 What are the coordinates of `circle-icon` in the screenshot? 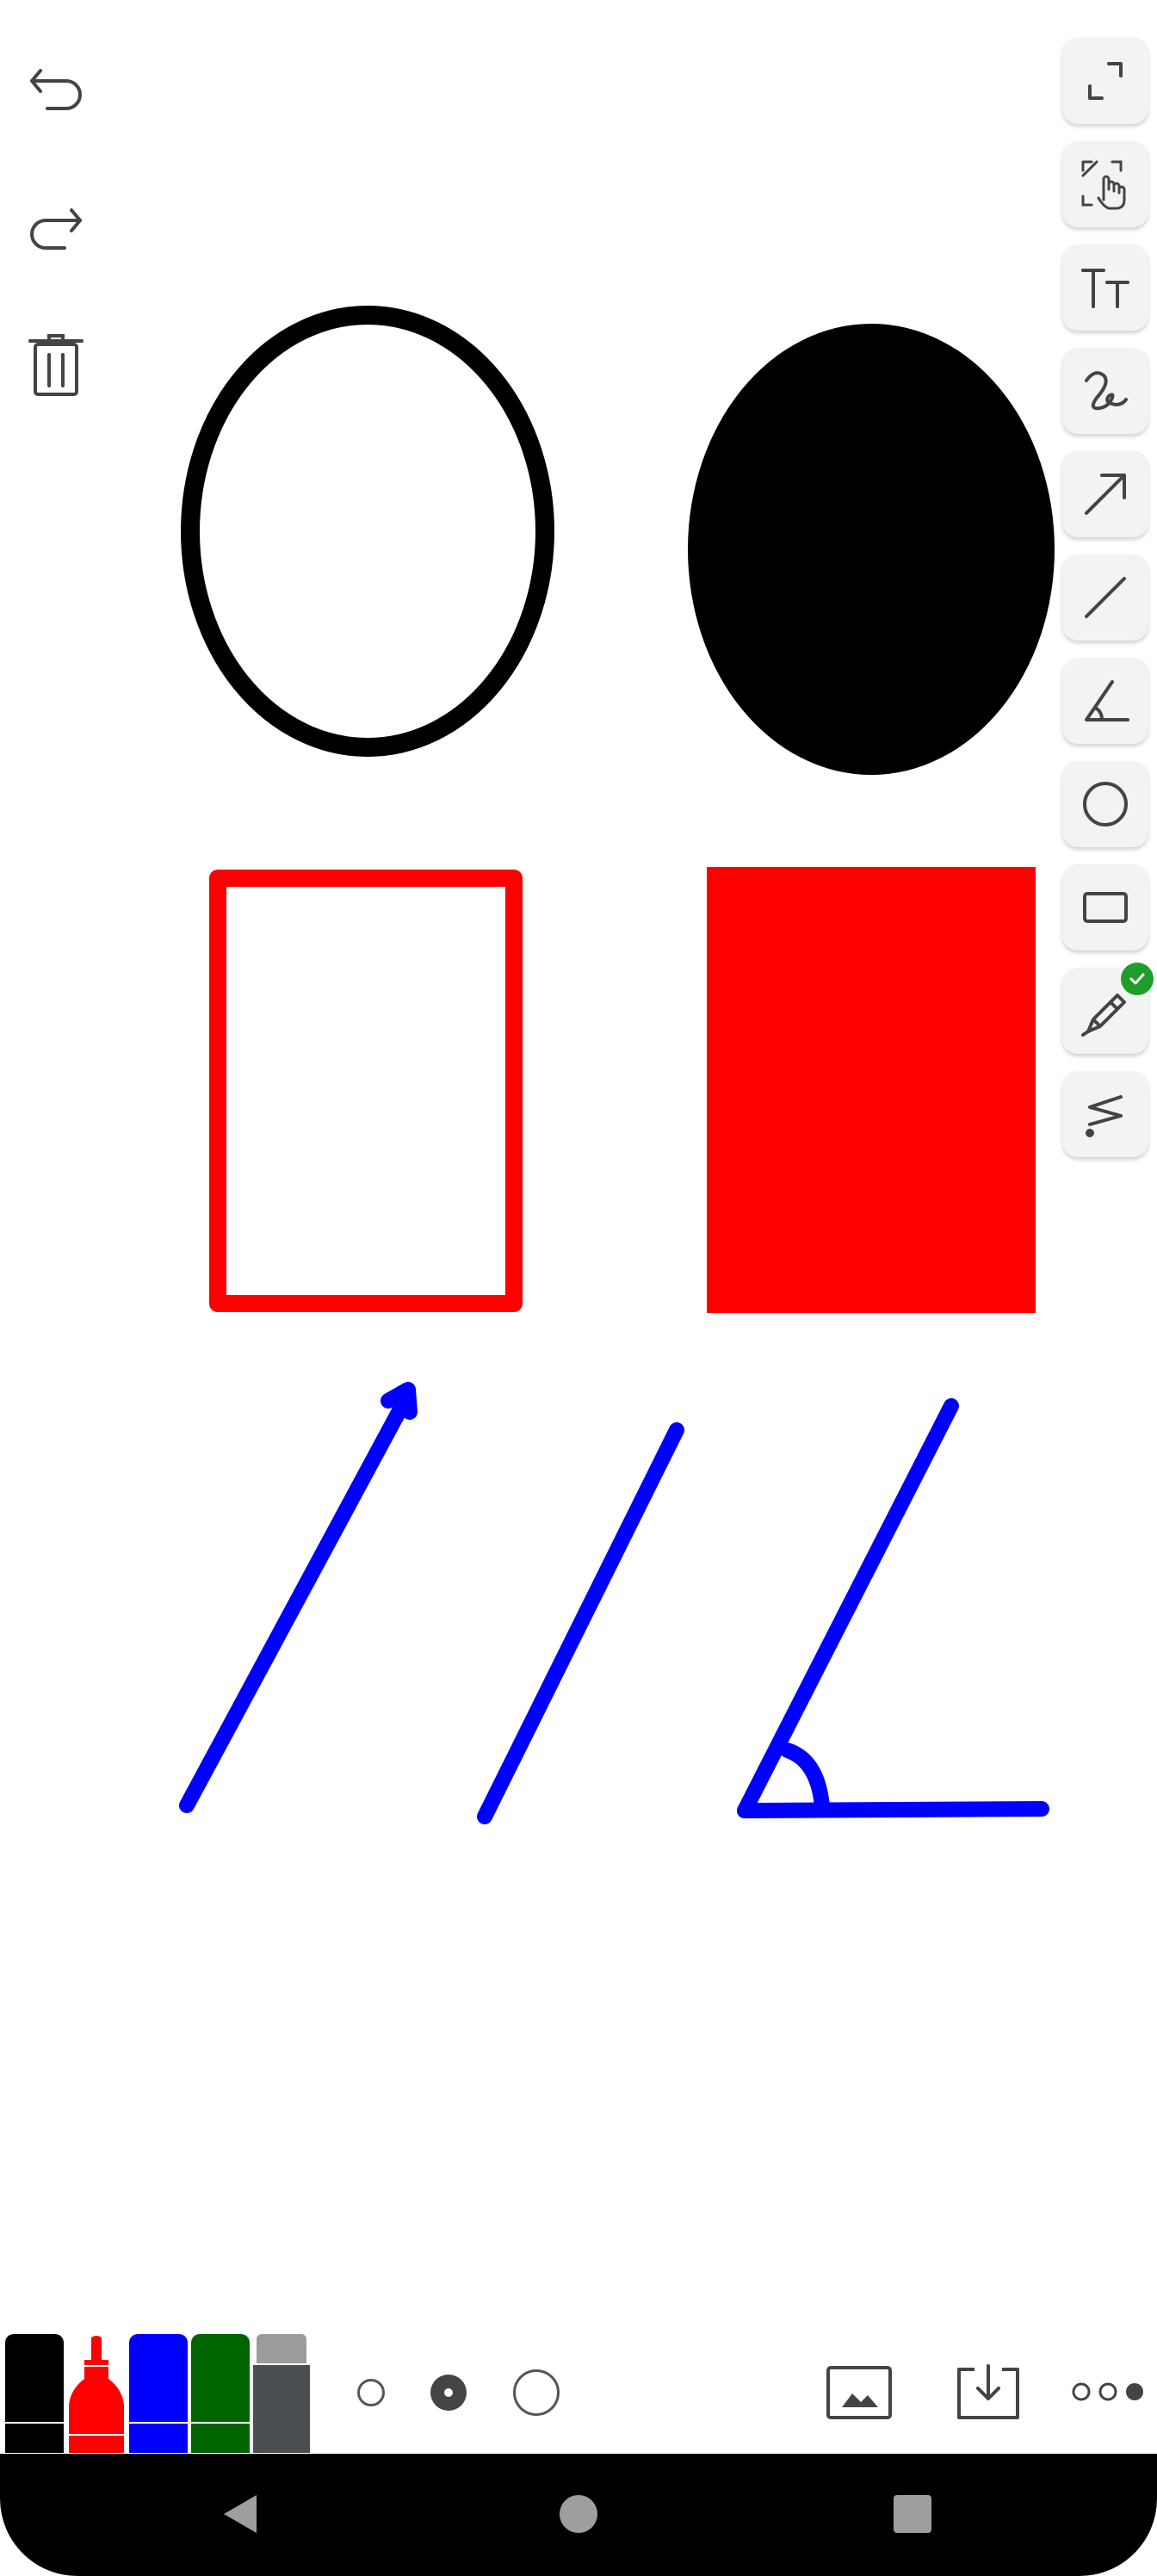 It's located at (1106, 805).